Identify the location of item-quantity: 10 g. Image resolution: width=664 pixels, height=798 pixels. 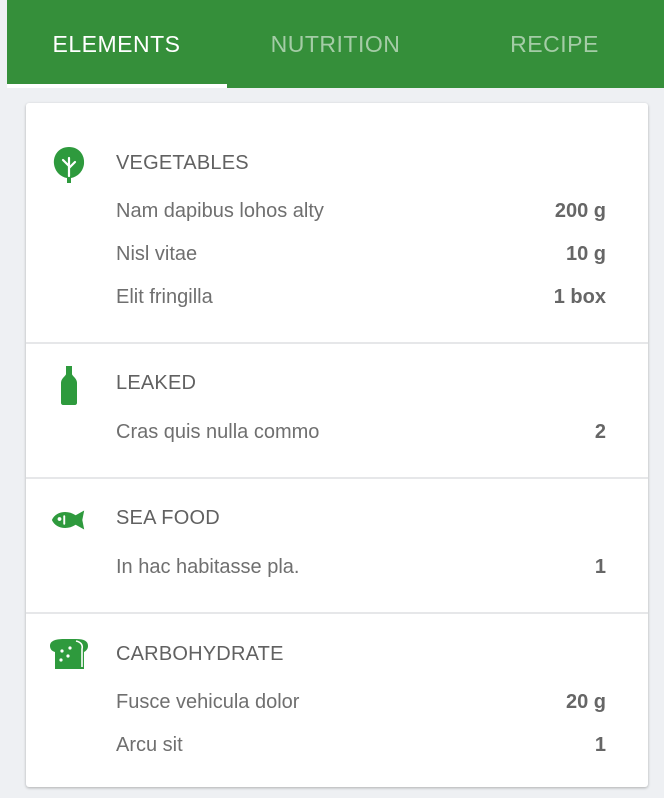
(585, 254).